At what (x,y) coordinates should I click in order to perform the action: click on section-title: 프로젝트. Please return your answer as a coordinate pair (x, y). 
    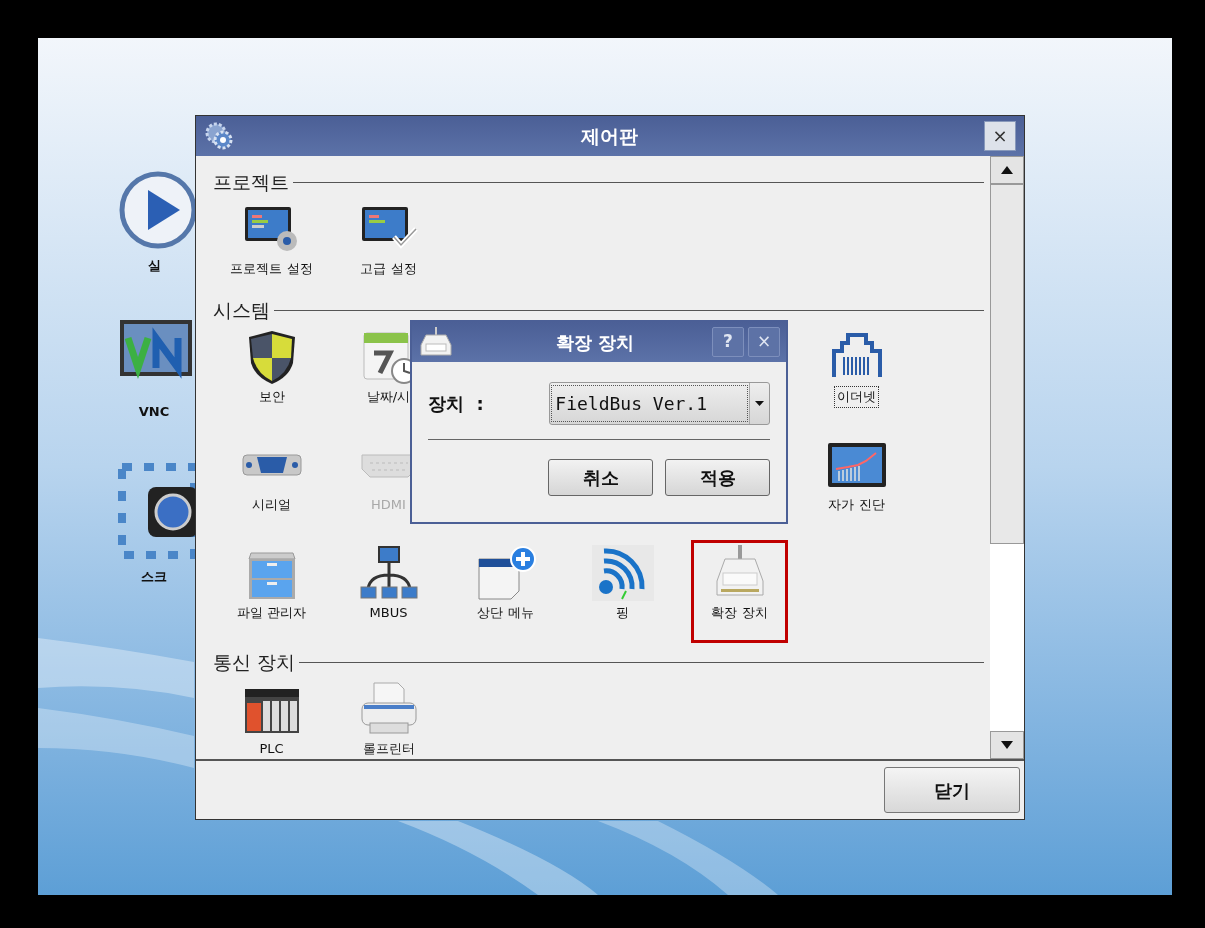
    Looking at the image, I should click on (251, 182).